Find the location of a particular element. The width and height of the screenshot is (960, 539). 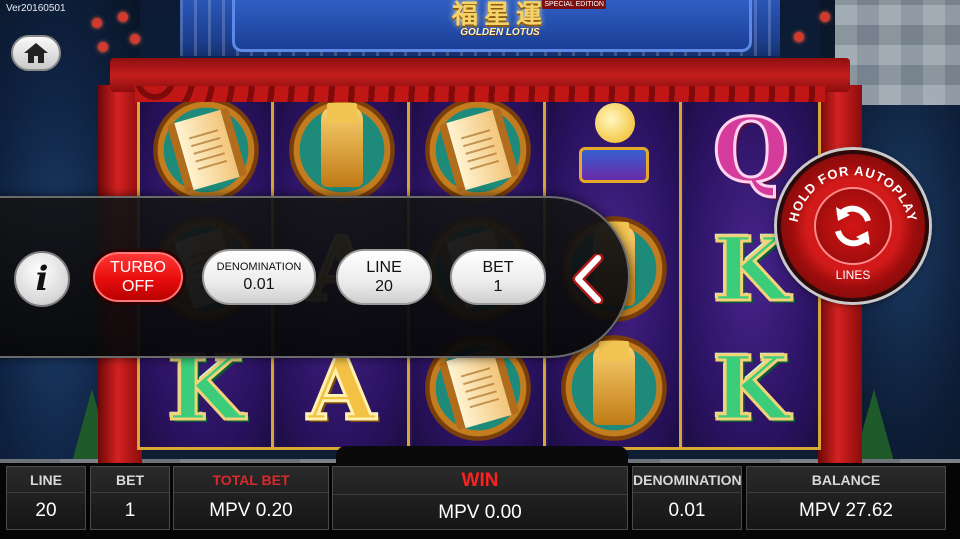

symbol-orb-icon is located at coordinates (614, 150).